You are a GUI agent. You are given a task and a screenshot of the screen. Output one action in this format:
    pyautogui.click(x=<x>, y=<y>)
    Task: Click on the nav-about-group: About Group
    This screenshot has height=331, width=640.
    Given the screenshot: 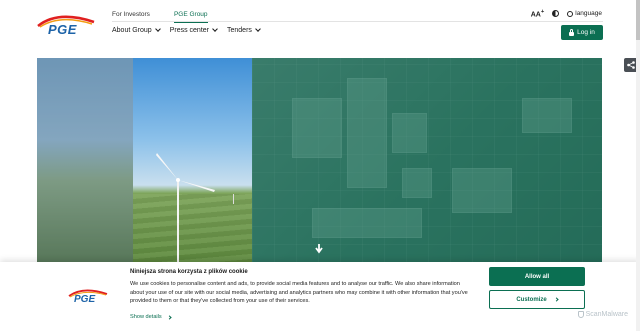 What is the action you would take?
    pyautogui.click(x=136, y=30)
    